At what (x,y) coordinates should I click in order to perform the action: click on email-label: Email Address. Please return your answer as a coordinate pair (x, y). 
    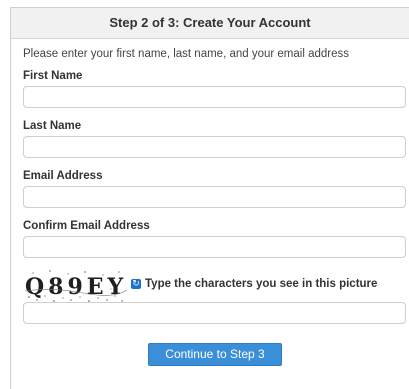
    Looking at the image, I should click on (63, 176).